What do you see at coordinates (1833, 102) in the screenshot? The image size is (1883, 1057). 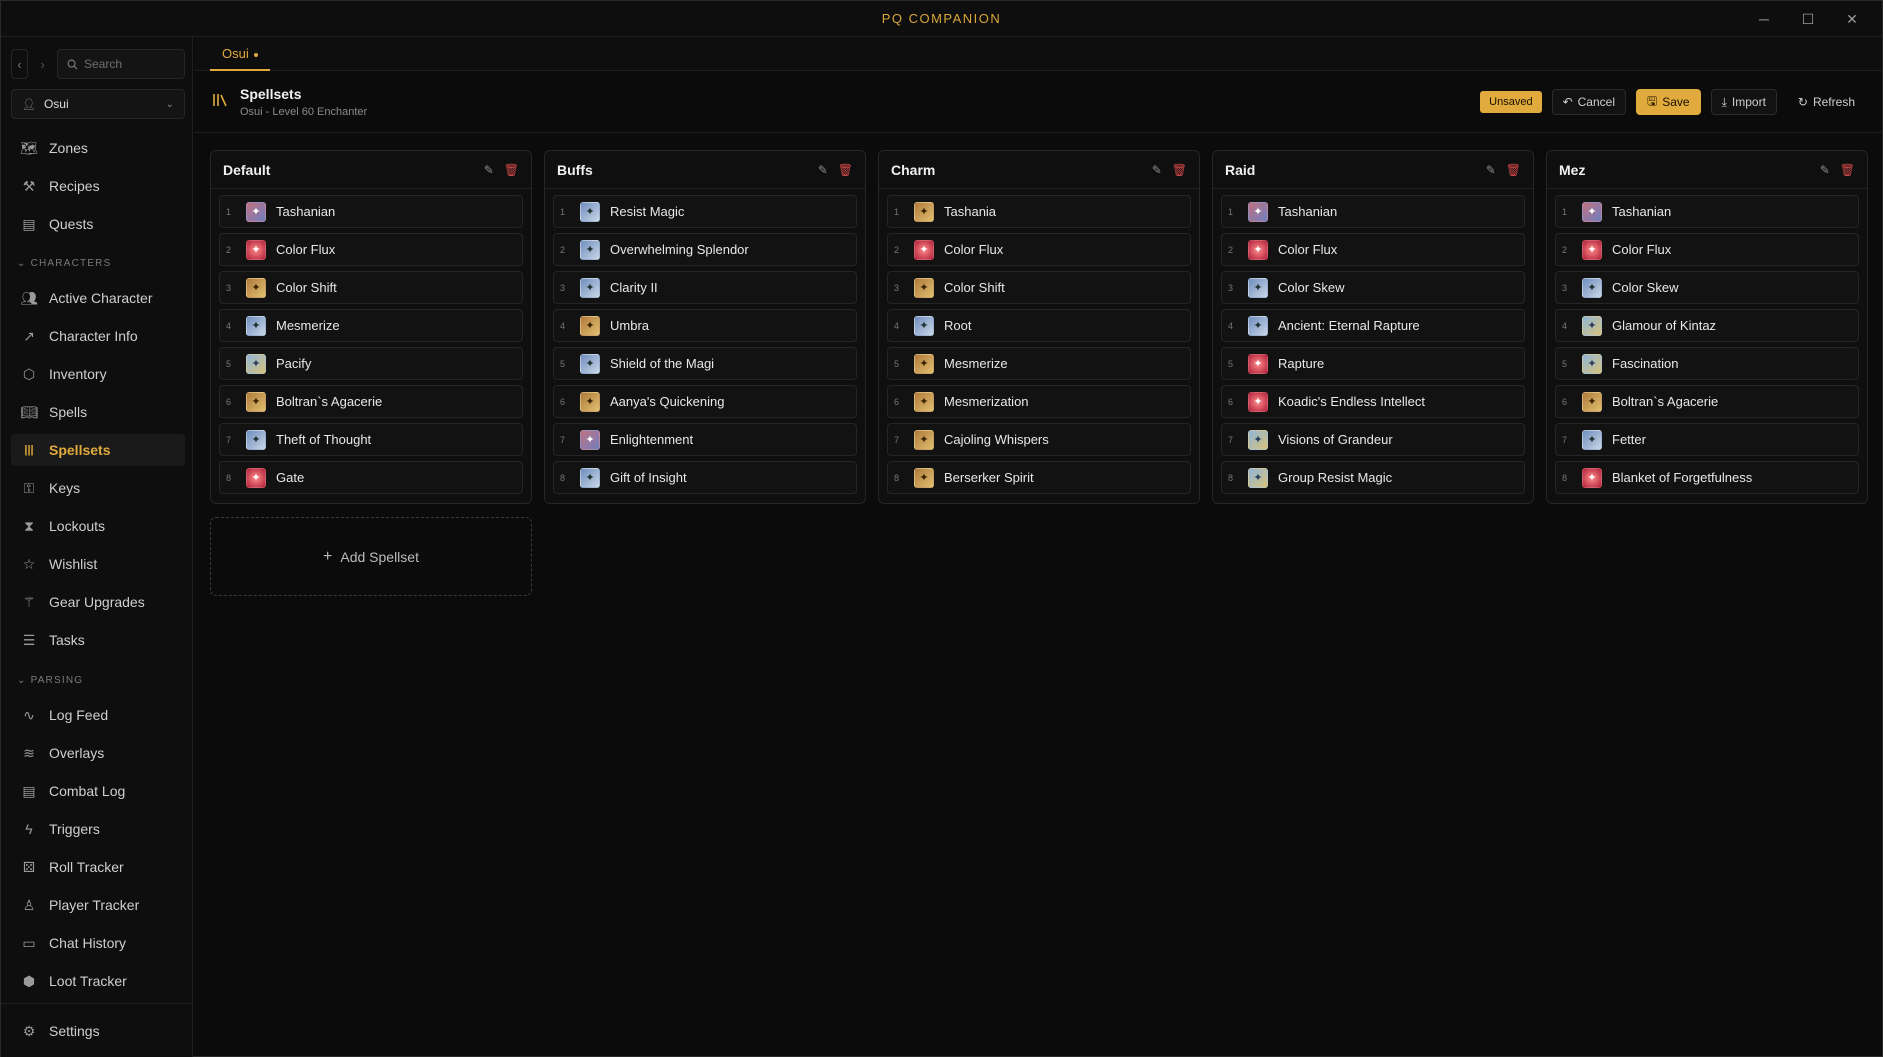 I see `refresh-label: Refresh` at bounding box center [1833, 102].